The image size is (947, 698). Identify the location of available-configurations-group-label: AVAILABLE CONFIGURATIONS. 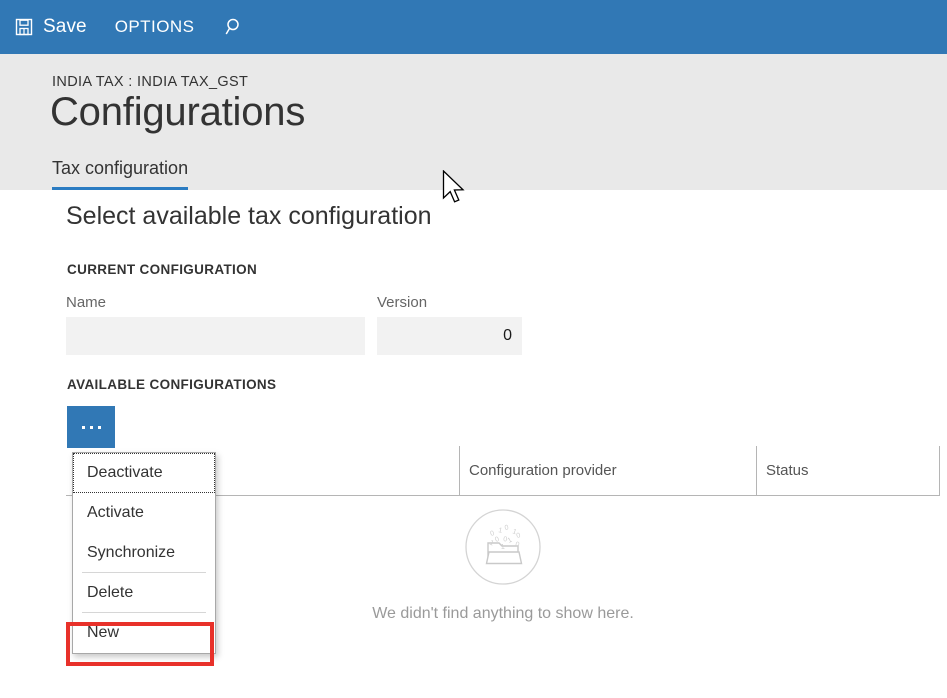
(172, 384).